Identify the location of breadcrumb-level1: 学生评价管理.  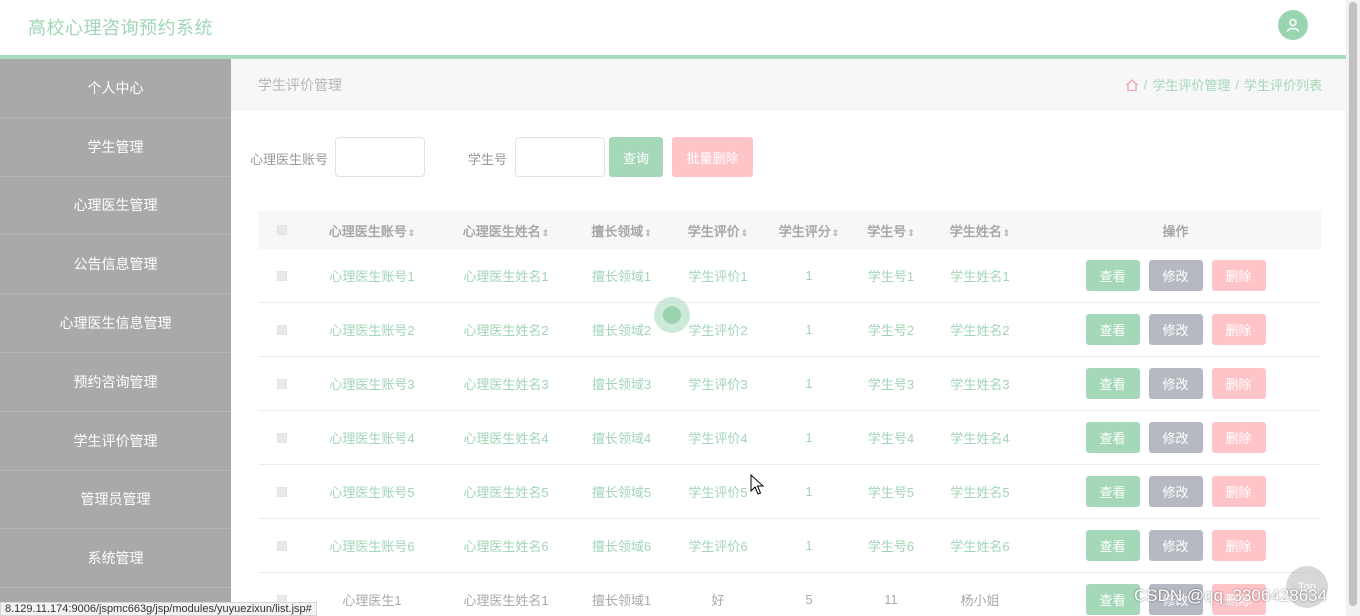
(1191, 84).